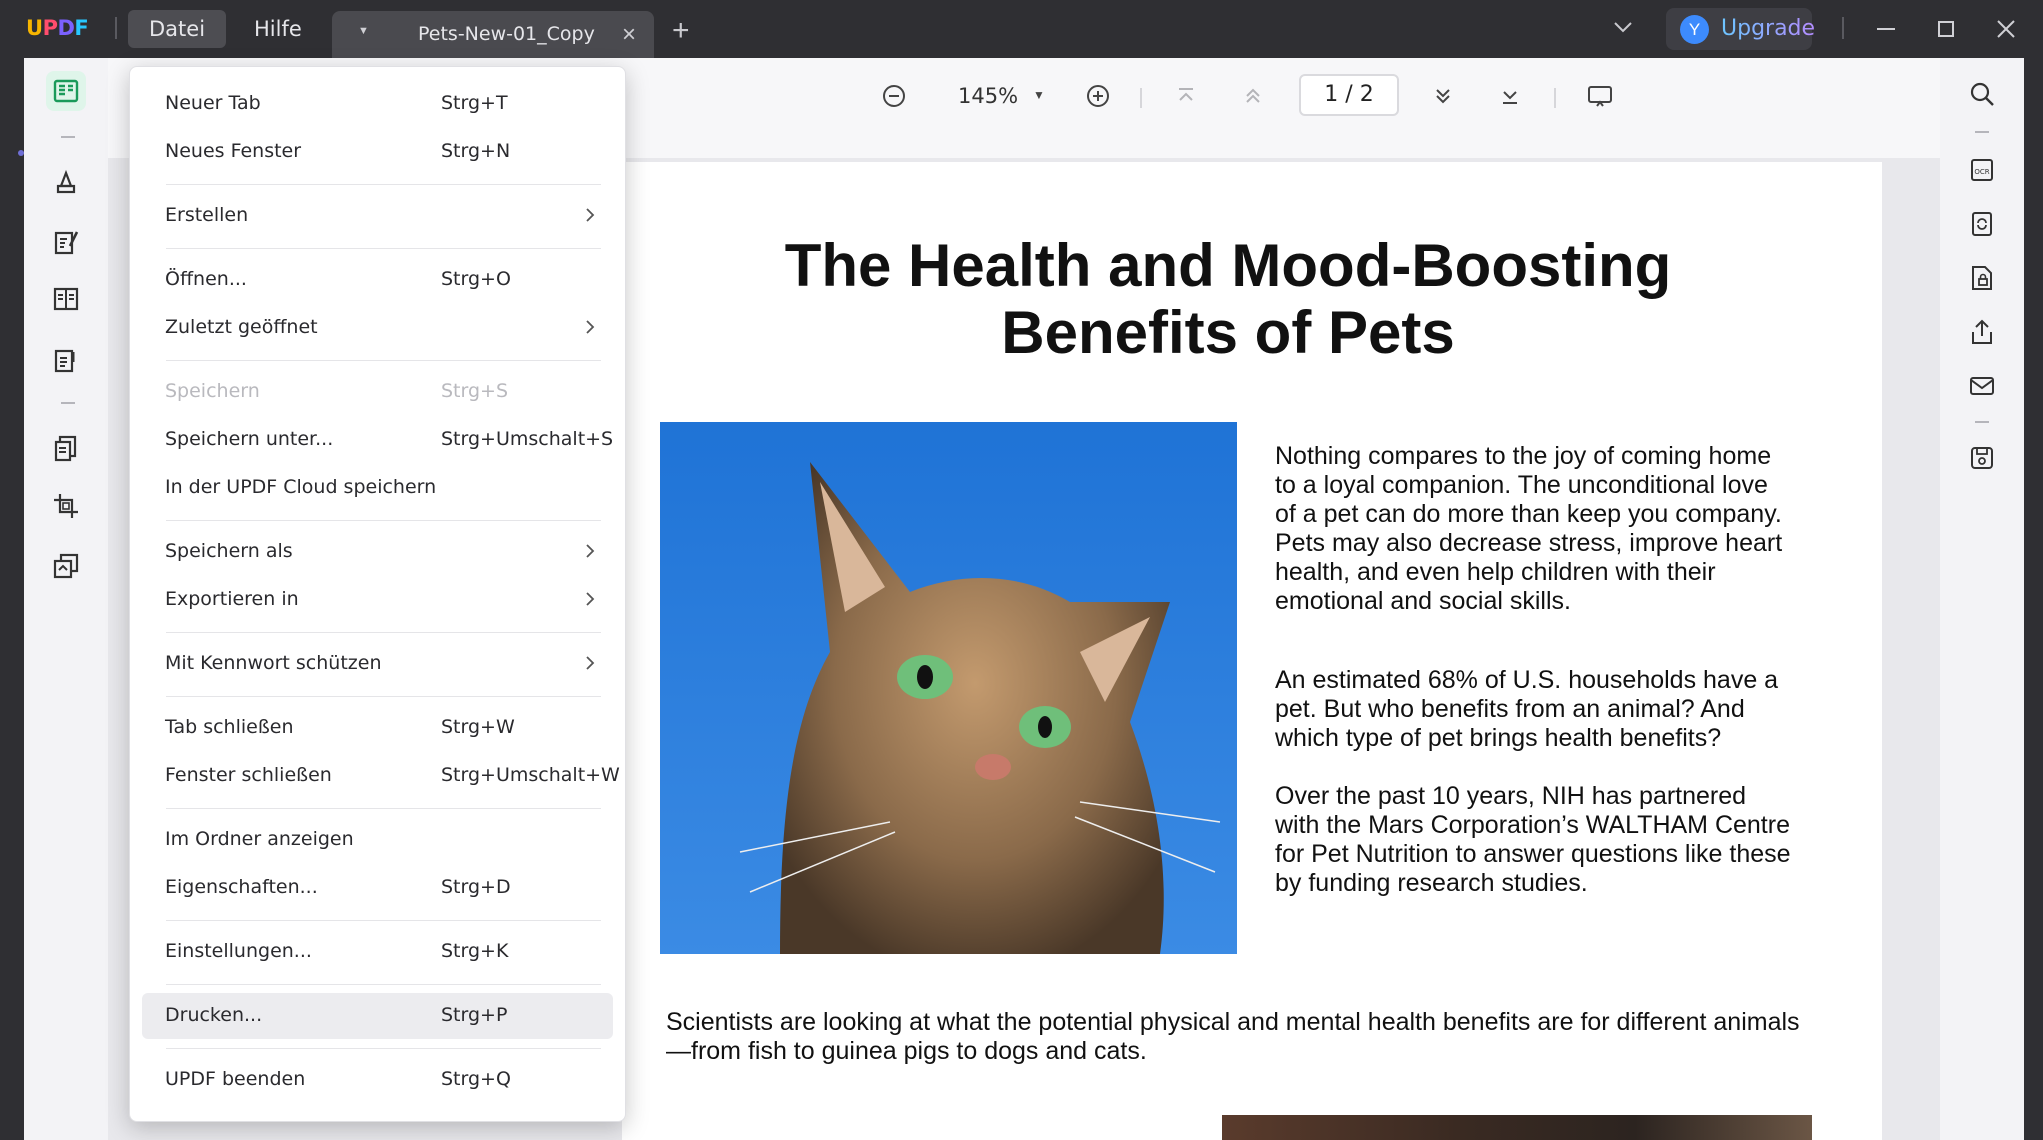 The height and width of the screenshot is (1140, 2043). Describe the element at coordinates (377, 104) in the screenshot. I see `menu-item-new-tab: Neuer Tab Strg+T` at that location.